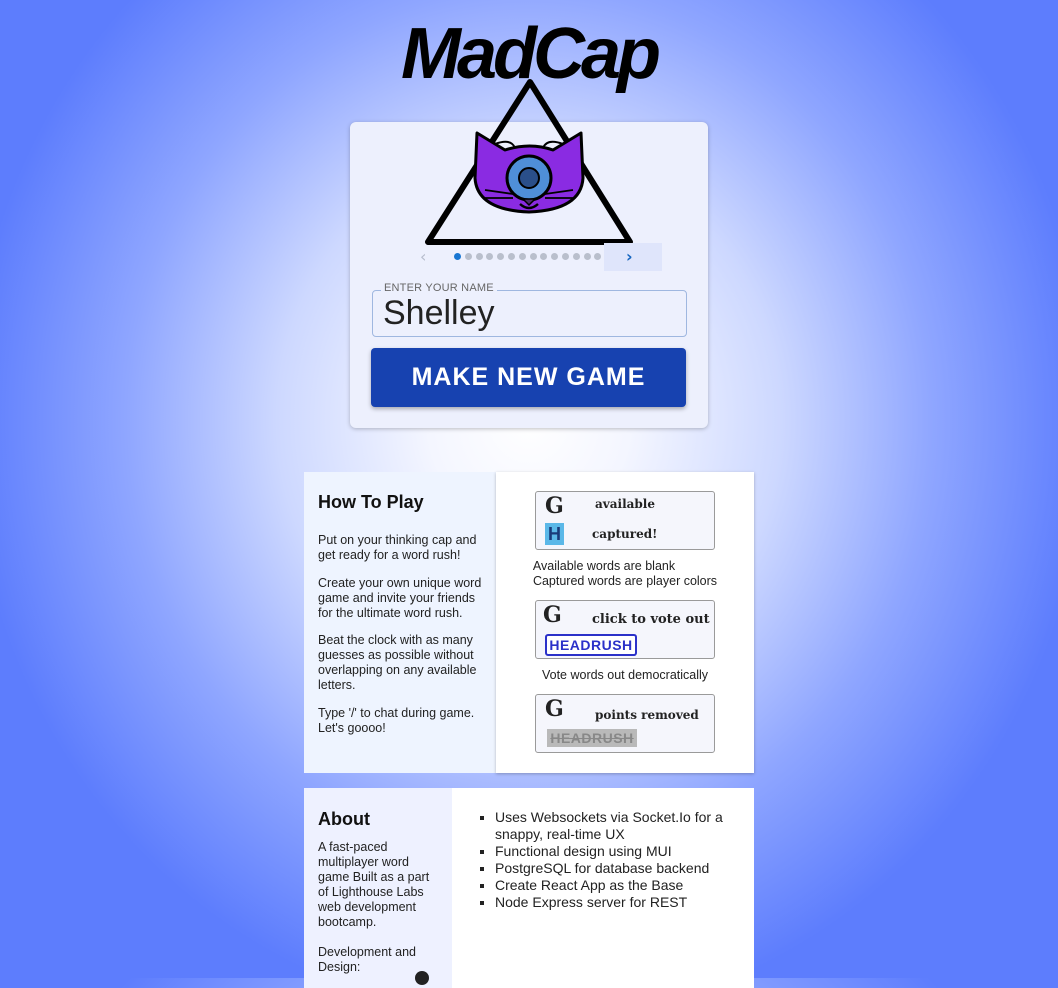  What do you see at coordinates (625, 675) in the screenshot?
I see `demo2-caption: Vote words out democratically` at bounding box center [625, 675].